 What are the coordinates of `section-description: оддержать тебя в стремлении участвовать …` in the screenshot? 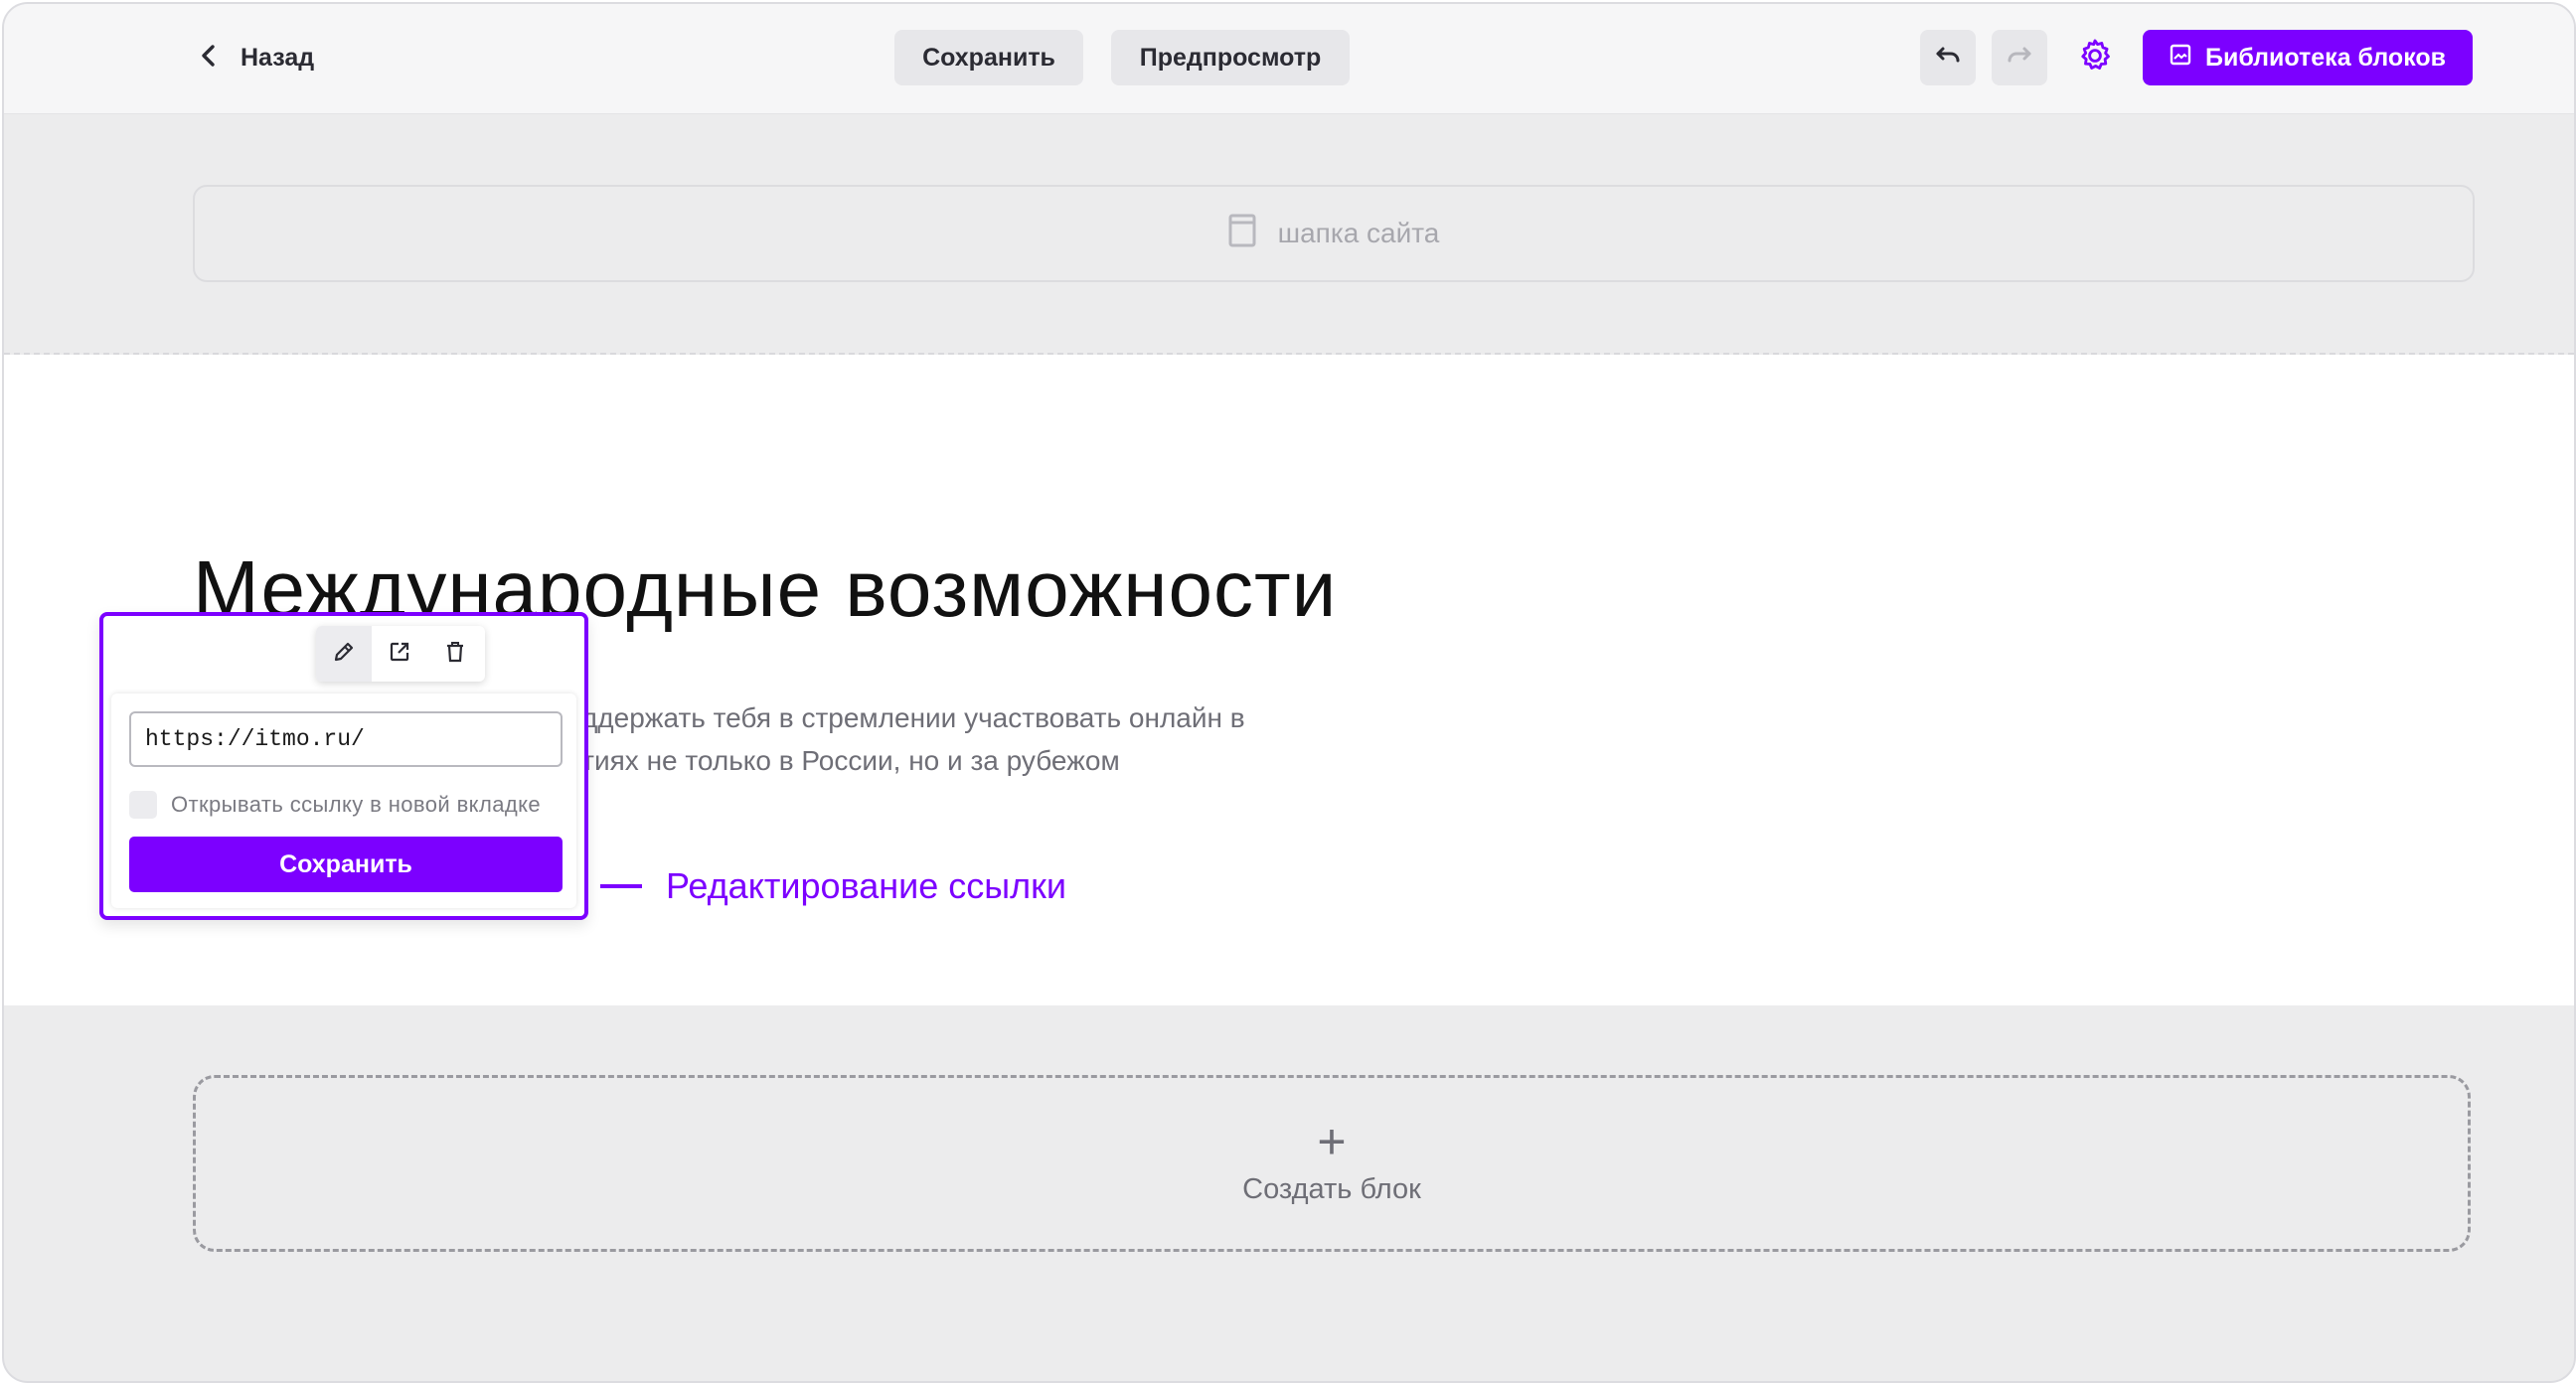 It's located at (944, 739).